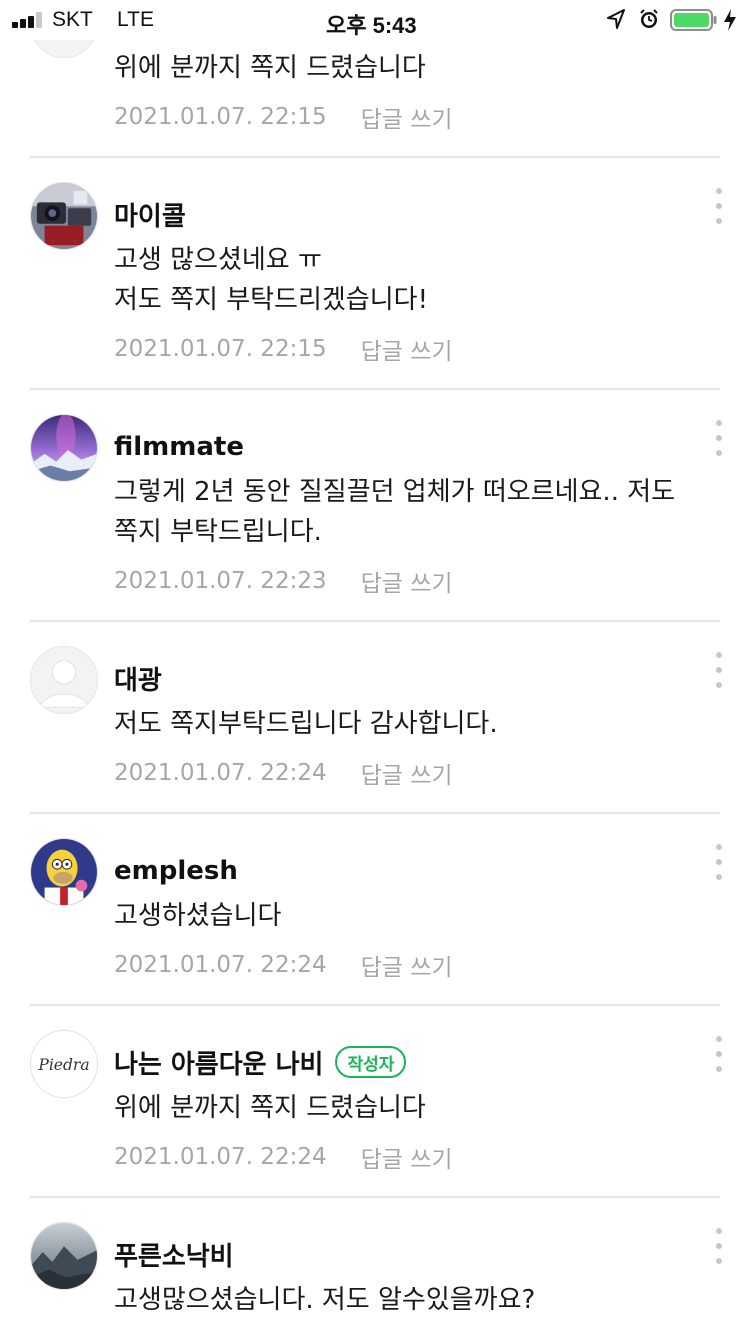  What do you see at coordinates (649, 18) in the screenshot?
I see `alarm-clock-icon` at bounding box center [649, 18].